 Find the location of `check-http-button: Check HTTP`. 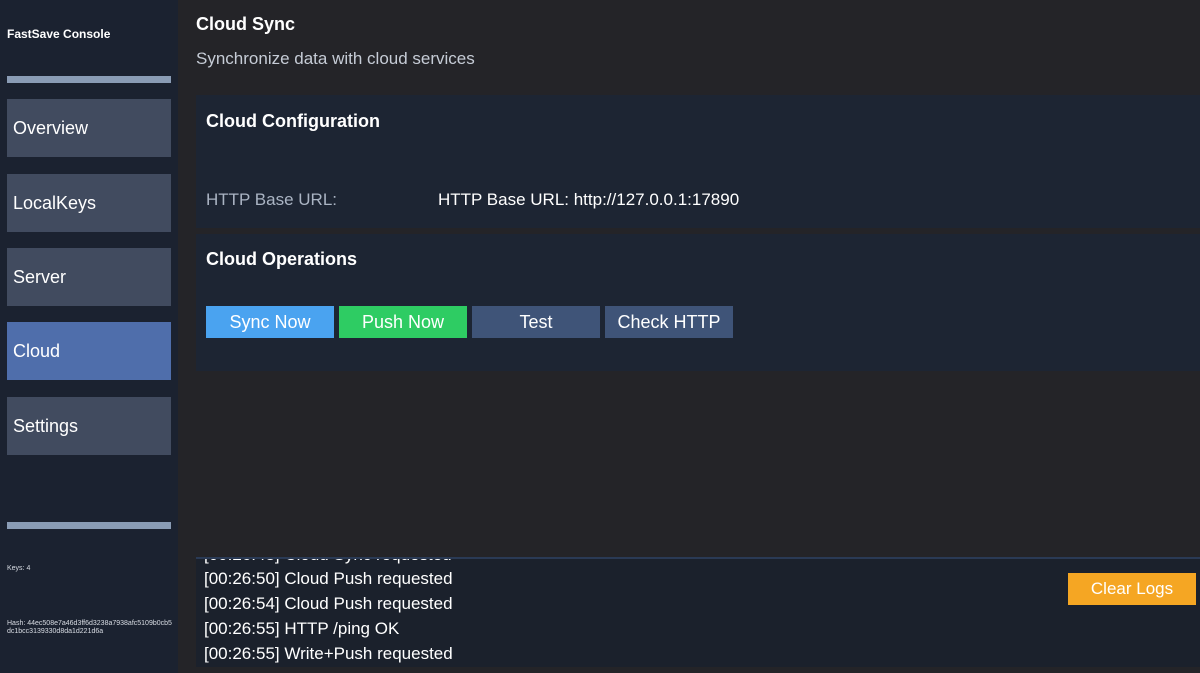

check-http-button: Check HTTP is located at coordinates (669, 322).